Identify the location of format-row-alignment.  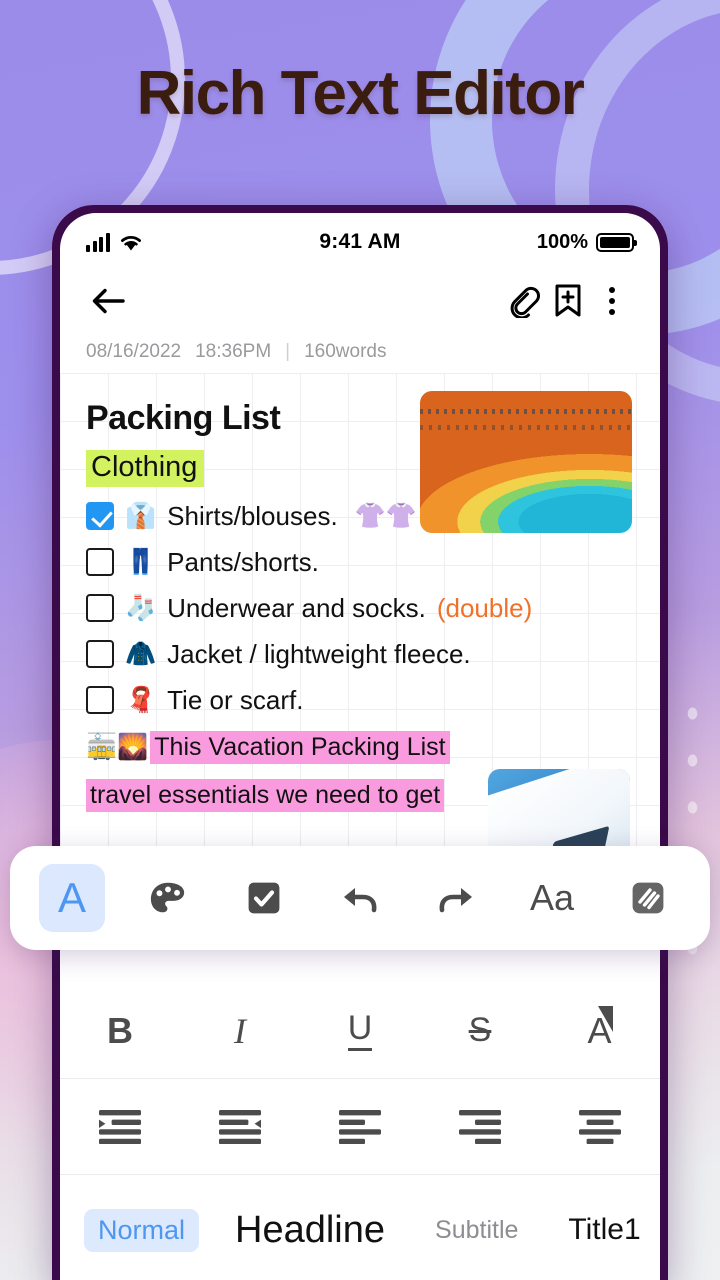
(360, 1127).